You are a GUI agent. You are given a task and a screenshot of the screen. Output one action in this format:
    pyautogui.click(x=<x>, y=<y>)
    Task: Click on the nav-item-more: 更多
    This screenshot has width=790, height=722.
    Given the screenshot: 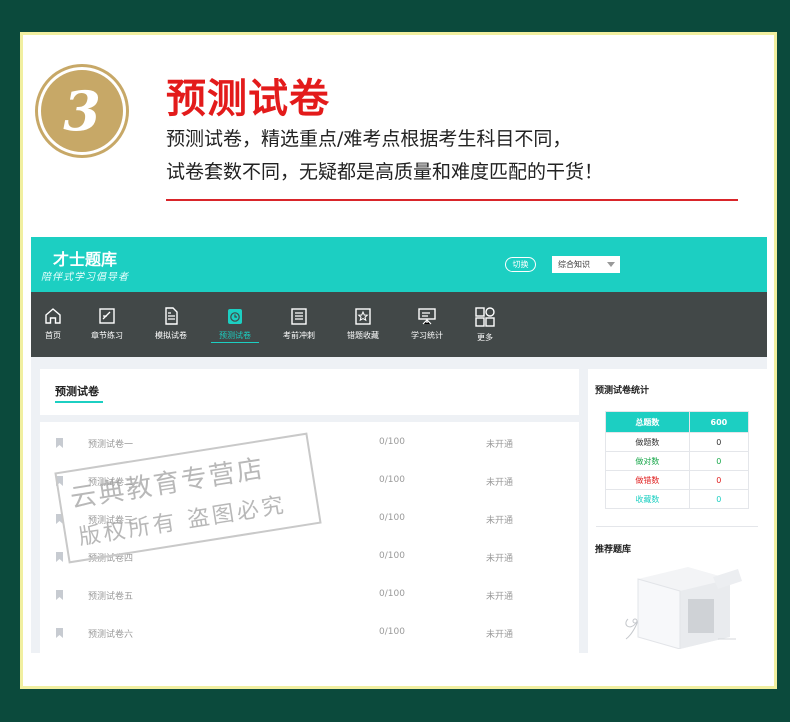 What is the action you would take?
    pyautogui.click(x=485, y=324)
    